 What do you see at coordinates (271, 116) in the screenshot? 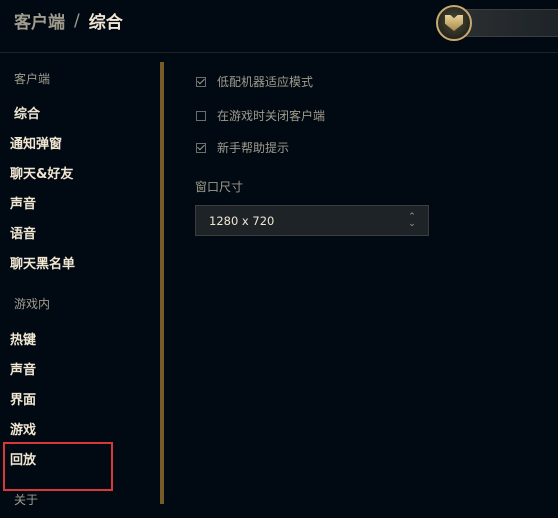
I see `close-client-in-game-label: 在游戏时关闭客户端` at bounding box center [271, 116].